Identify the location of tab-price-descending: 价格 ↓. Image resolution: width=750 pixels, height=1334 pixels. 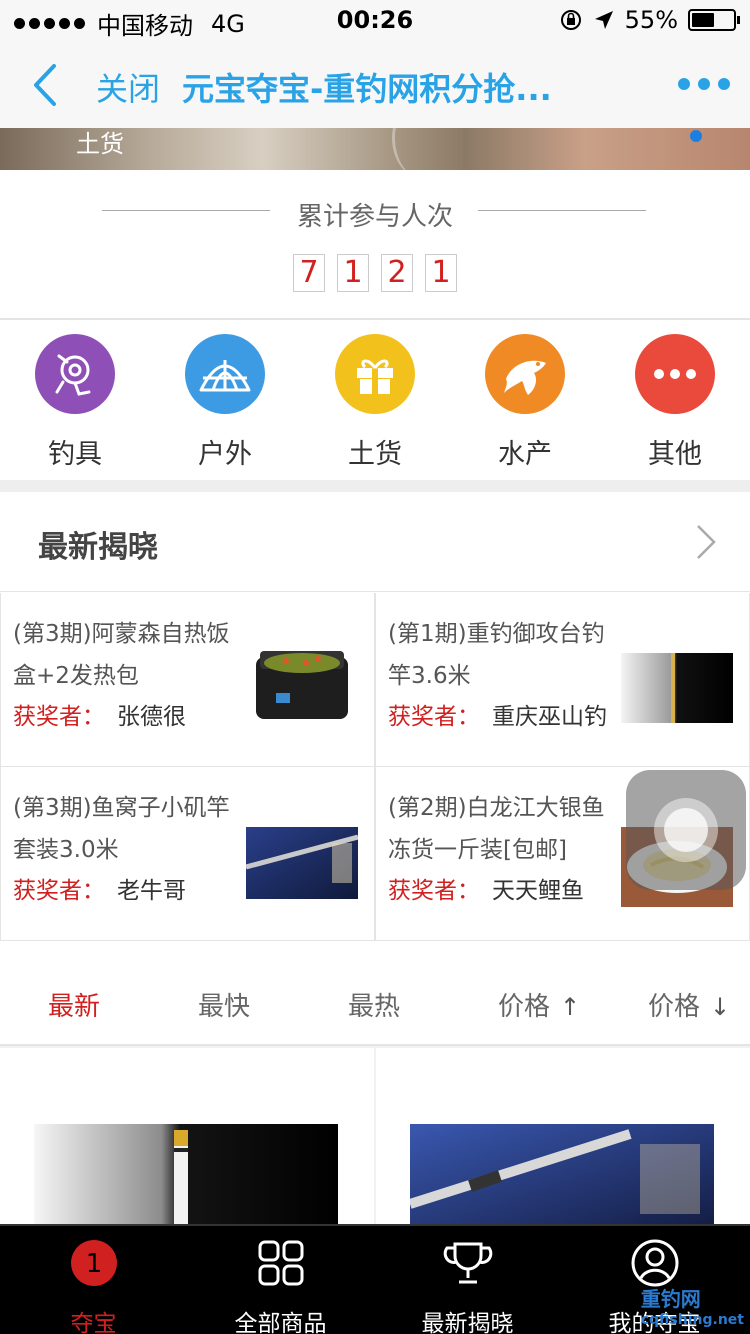
(689, 1004).